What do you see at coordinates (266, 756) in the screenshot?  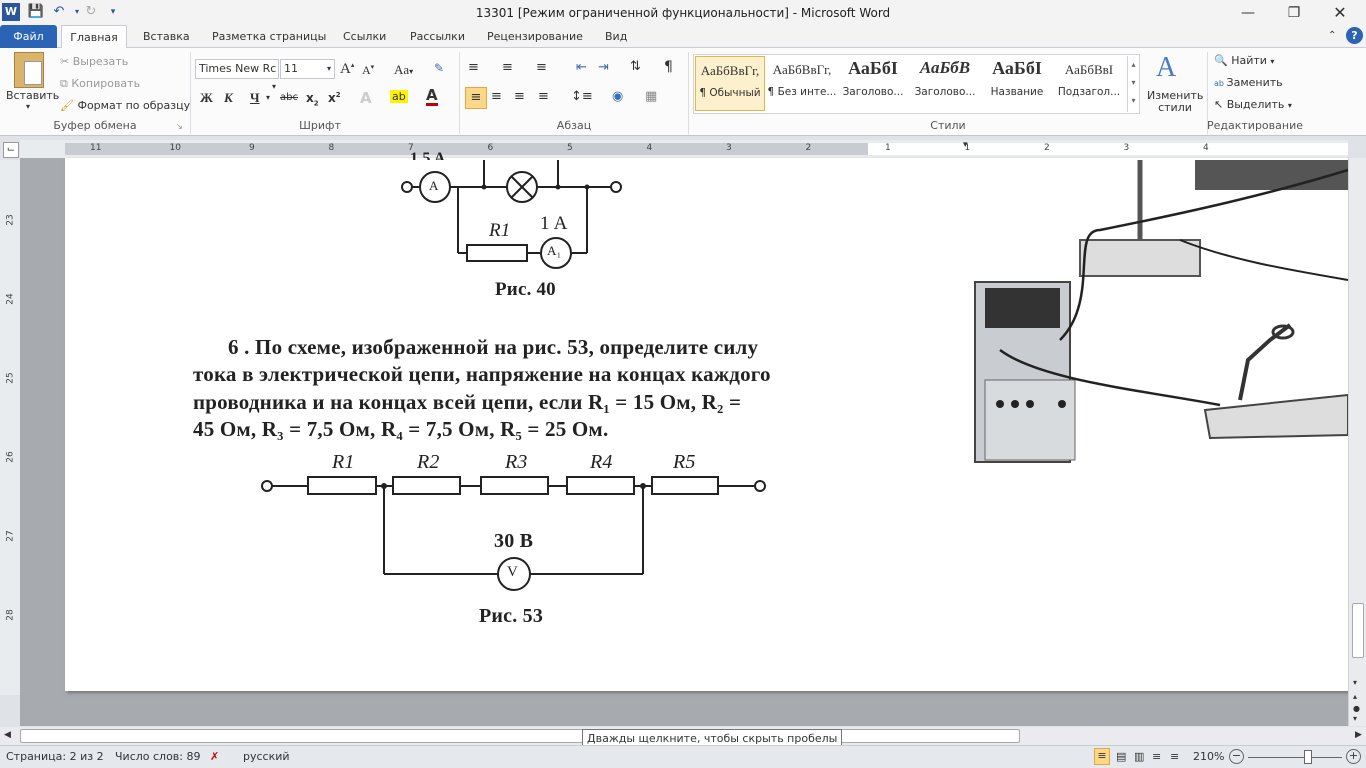 I see `language: русский` at bounding box center [266, 756].